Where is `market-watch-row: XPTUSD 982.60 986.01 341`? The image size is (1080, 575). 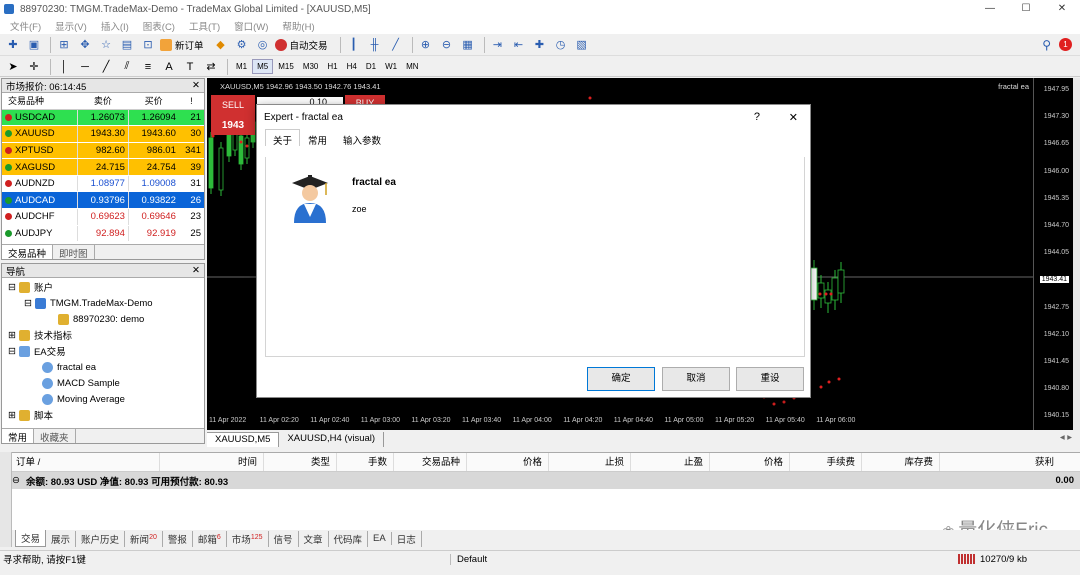
market-watch-row: XPTUSD 982.60 986.01 341 is located at coordinates (103, 151).